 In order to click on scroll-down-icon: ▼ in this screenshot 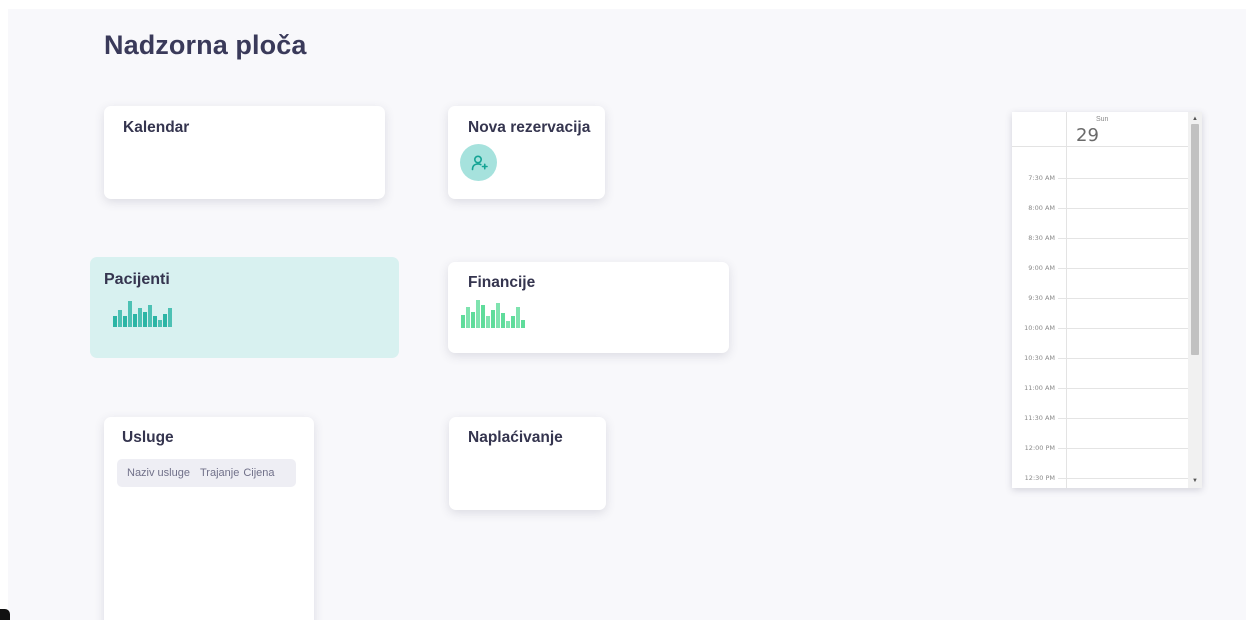, I will do `click(1195, 481)`.